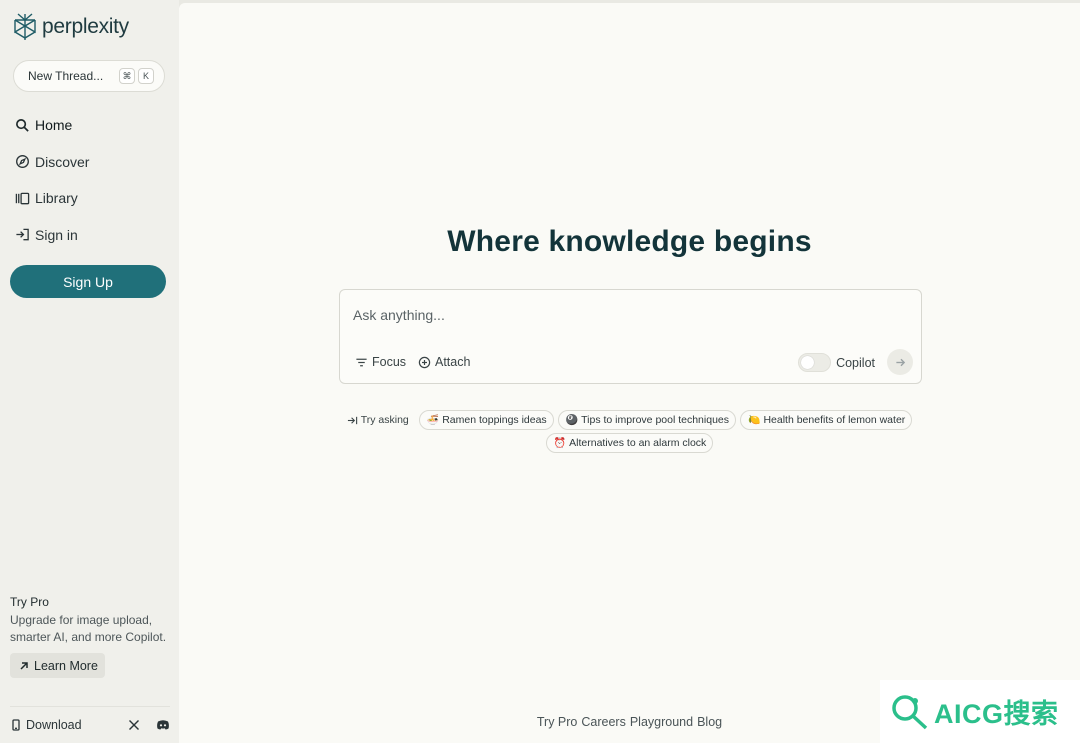 This screenshot has height=743, width=1080. I want to click on watermark: AICG搜索, so click(980, 711).